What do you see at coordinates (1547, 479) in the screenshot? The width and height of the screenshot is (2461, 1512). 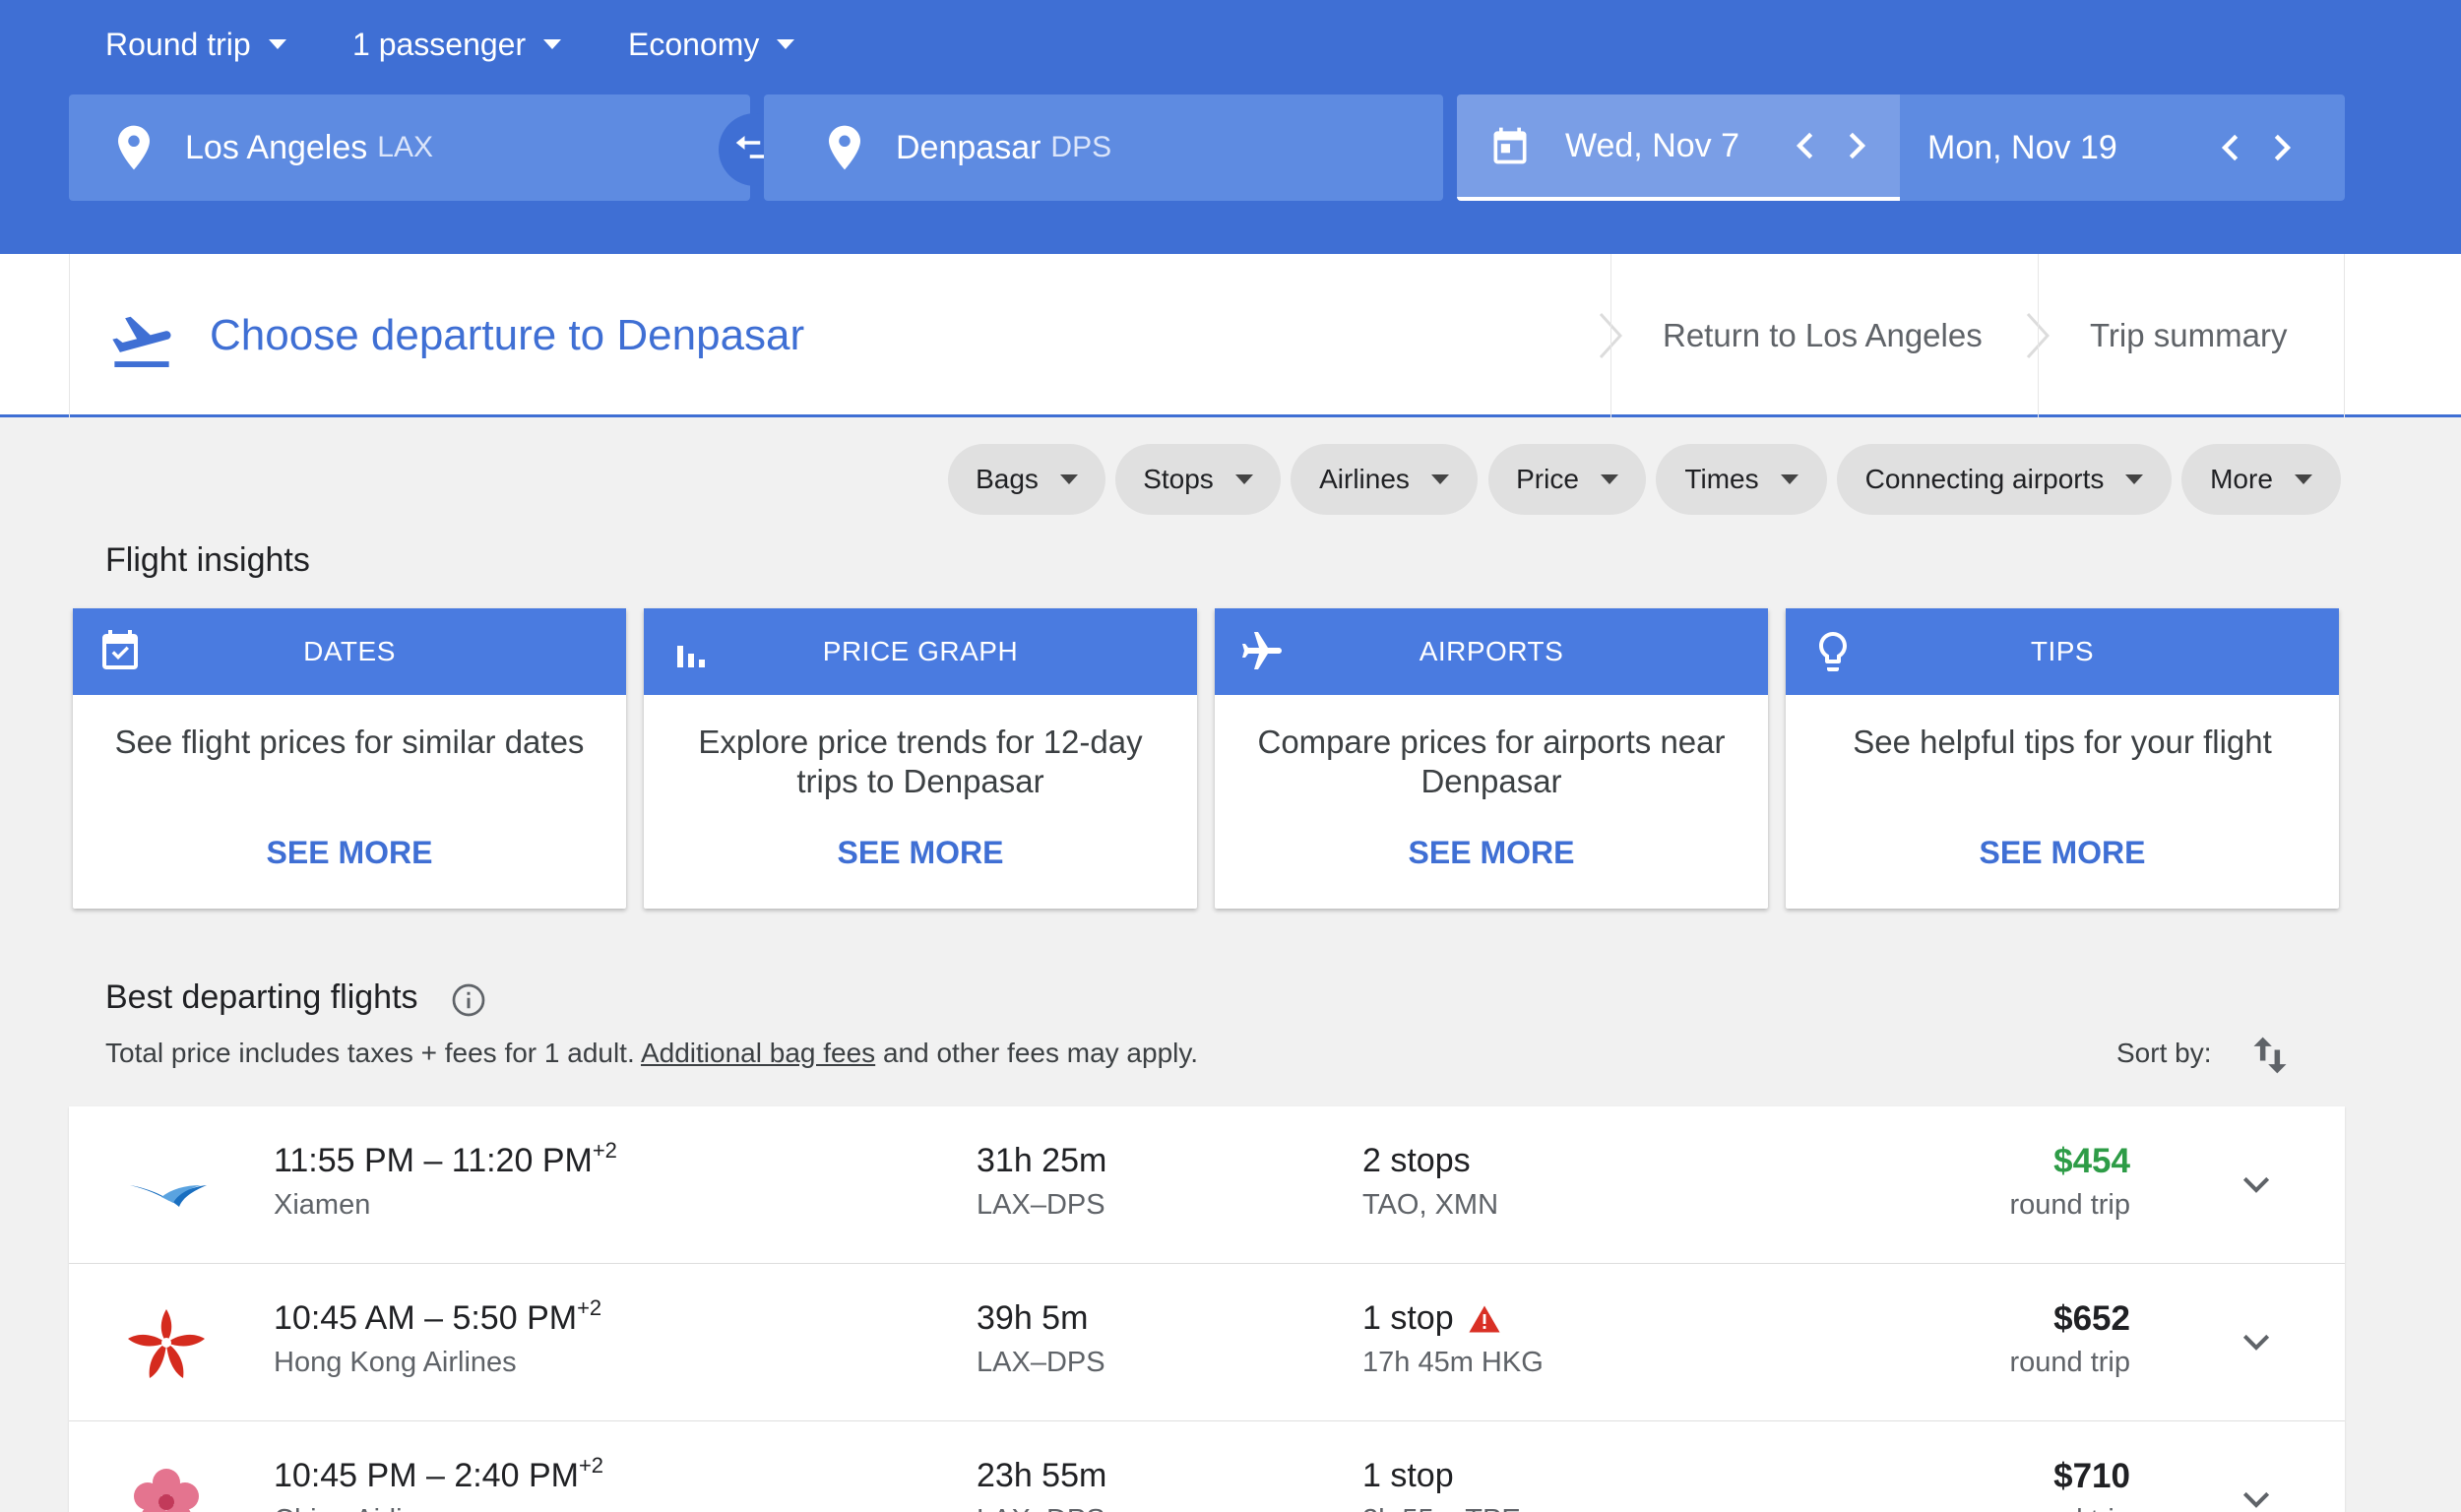 I see `filter-label: Price` at bounding box center [1547, 479].